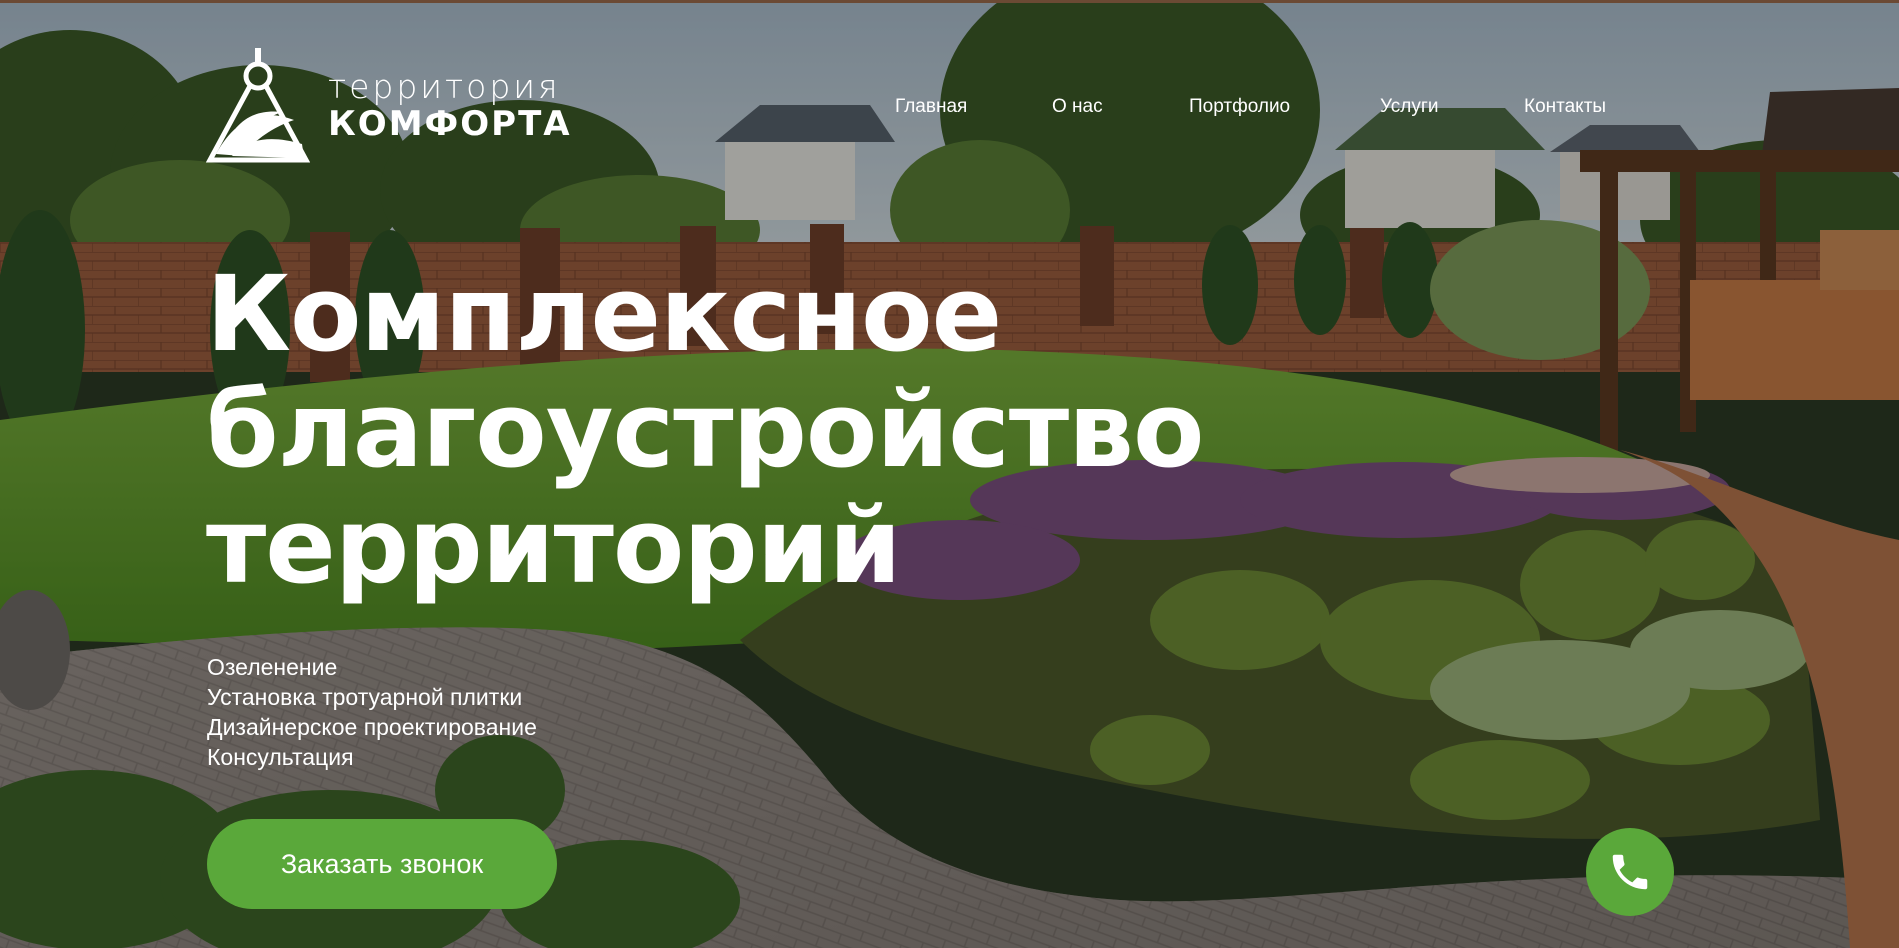  Describe the element at coordinates (931, 107) in the screenshot. I see `nav-item-home: Главная` at that location.